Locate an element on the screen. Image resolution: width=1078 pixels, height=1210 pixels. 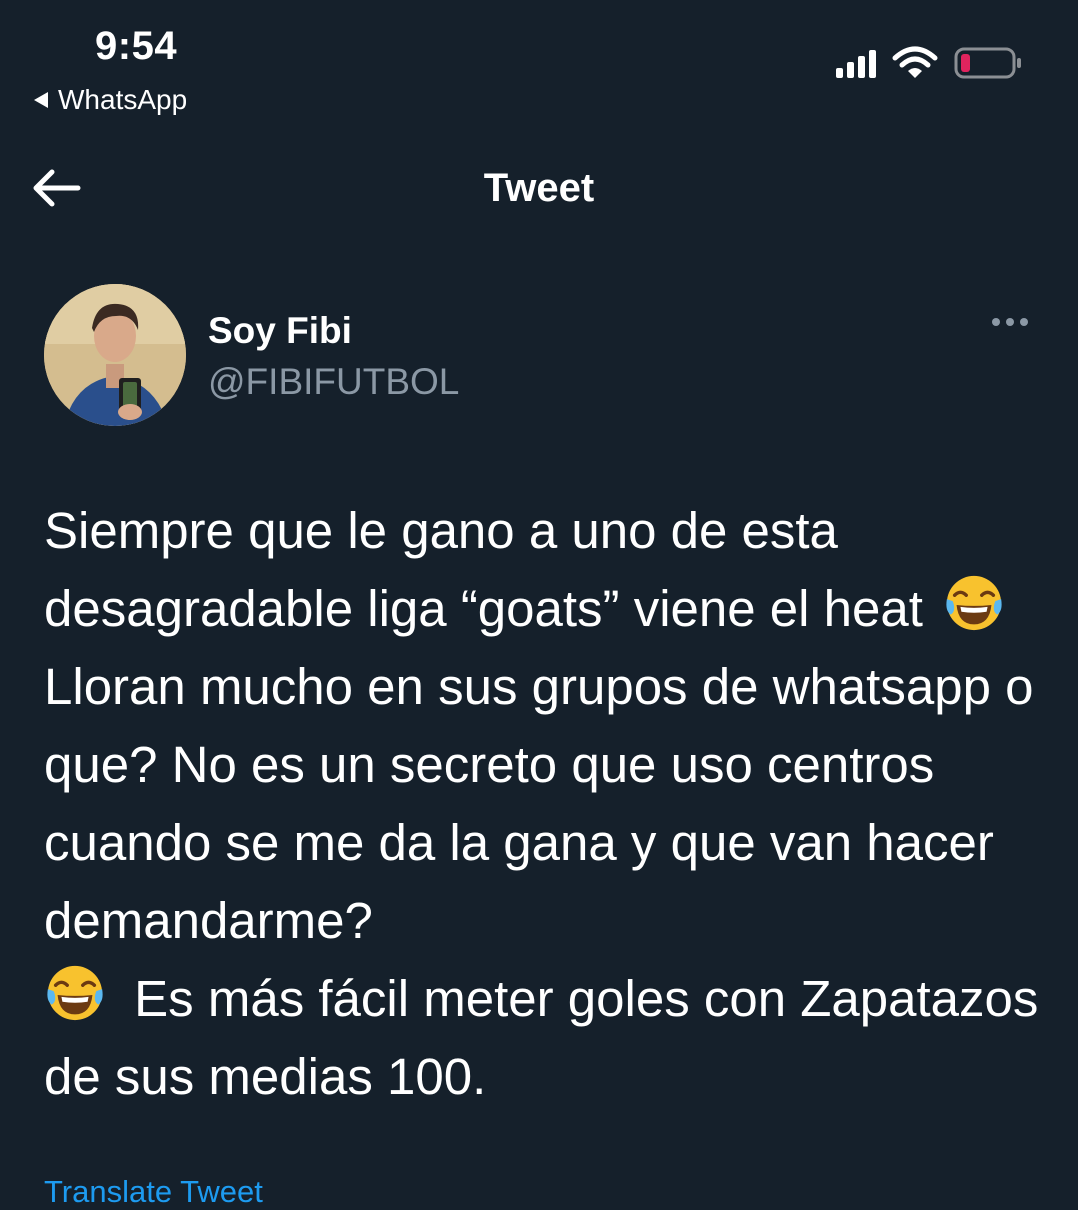
back-app-label: WhatsApp is located at coordinates (123, 99).